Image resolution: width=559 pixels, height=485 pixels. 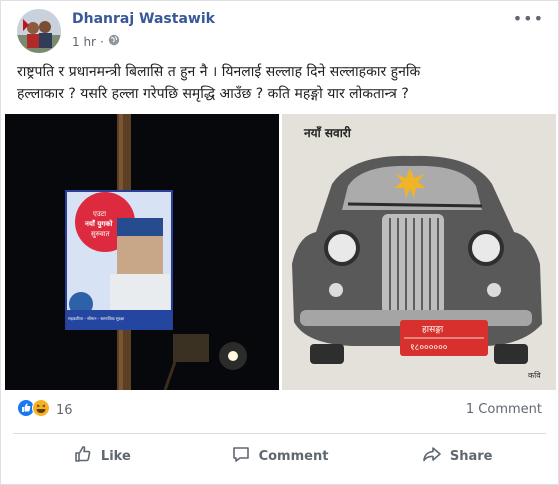 I want to click on cartoon-signature: कवि, so click(x=534, y=375).